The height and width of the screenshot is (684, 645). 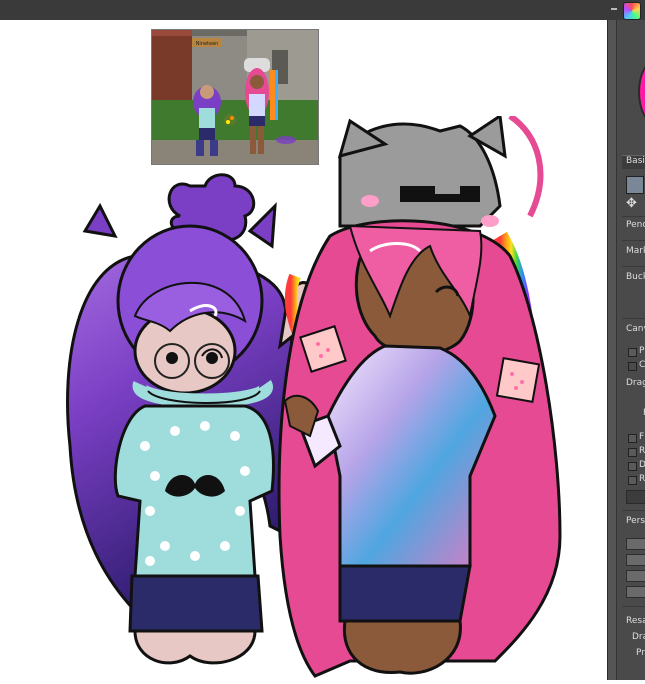 What do you see at coordinates (635, 521) in the screenshot?
I see `perspective-label: Persp` at bounding box center [635, 521].